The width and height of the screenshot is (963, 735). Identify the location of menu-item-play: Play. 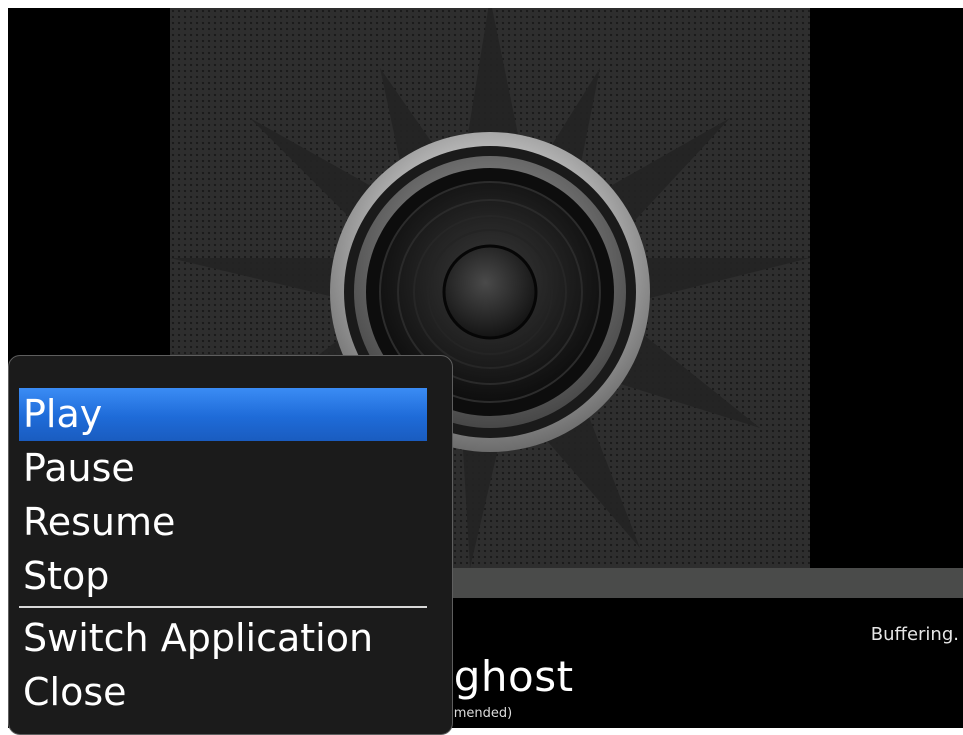
(223, 414).